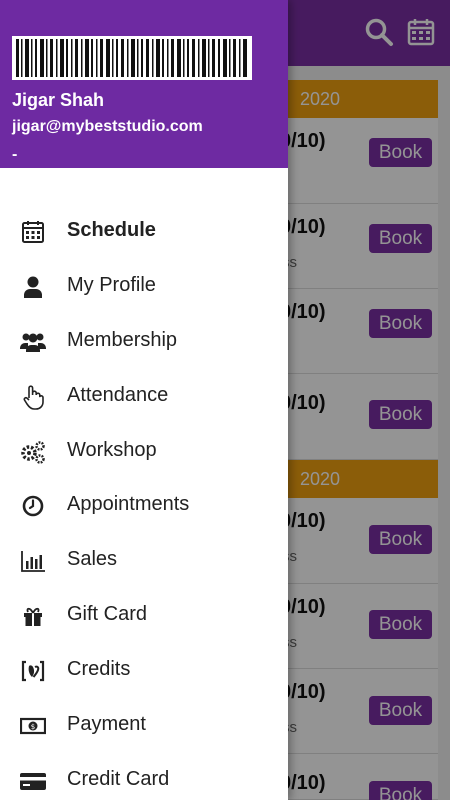  I want to click on menu-item-label: Sales, so click(92, 559).